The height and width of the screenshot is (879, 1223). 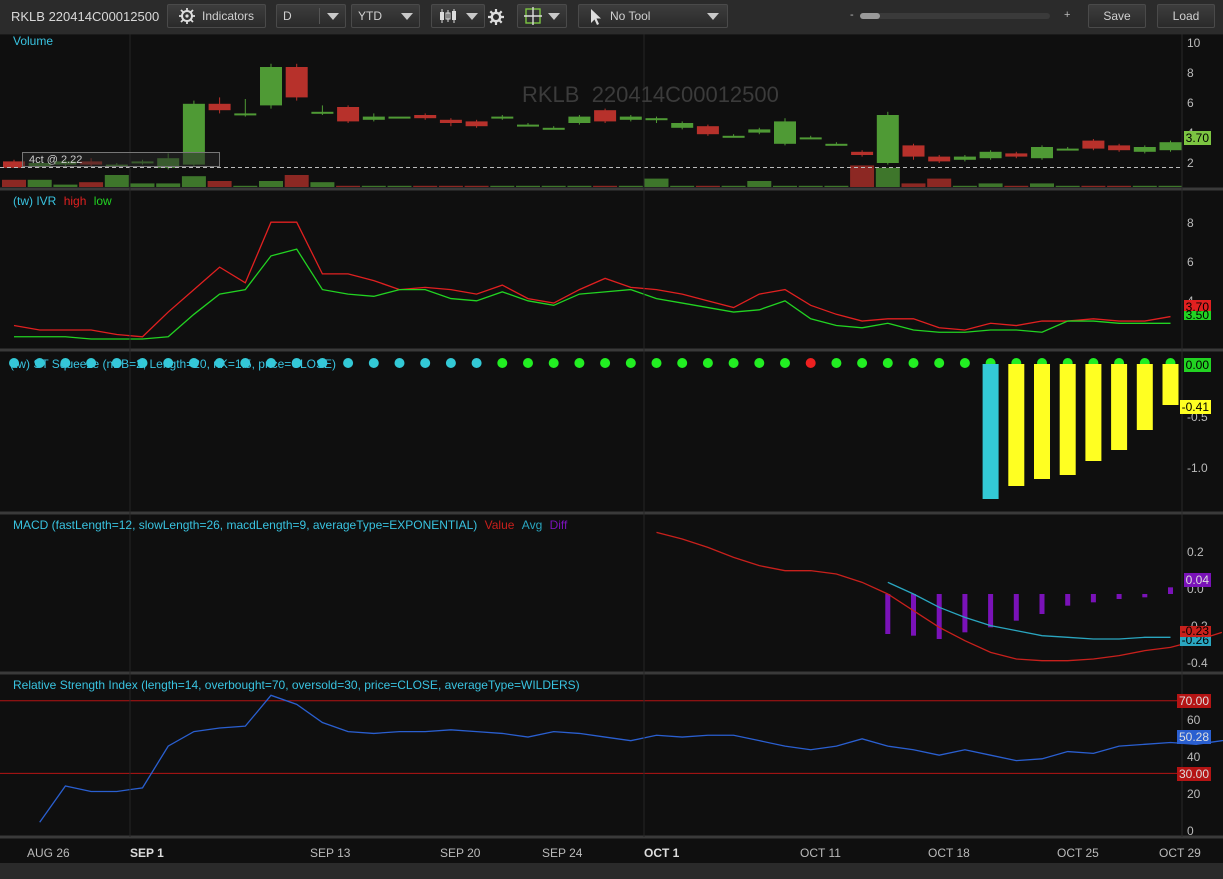 What do you see at coordinates (611, 758) in the screenshot?
I see `rsi-panel` at bounding box center [611, 758].